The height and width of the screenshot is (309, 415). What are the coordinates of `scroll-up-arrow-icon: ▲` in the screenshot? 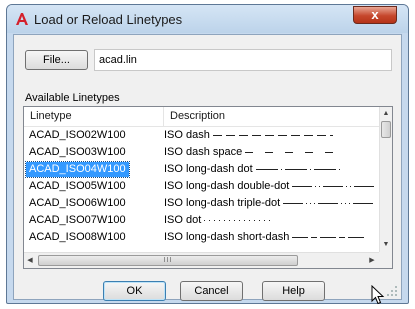 It's located at (386, 113).